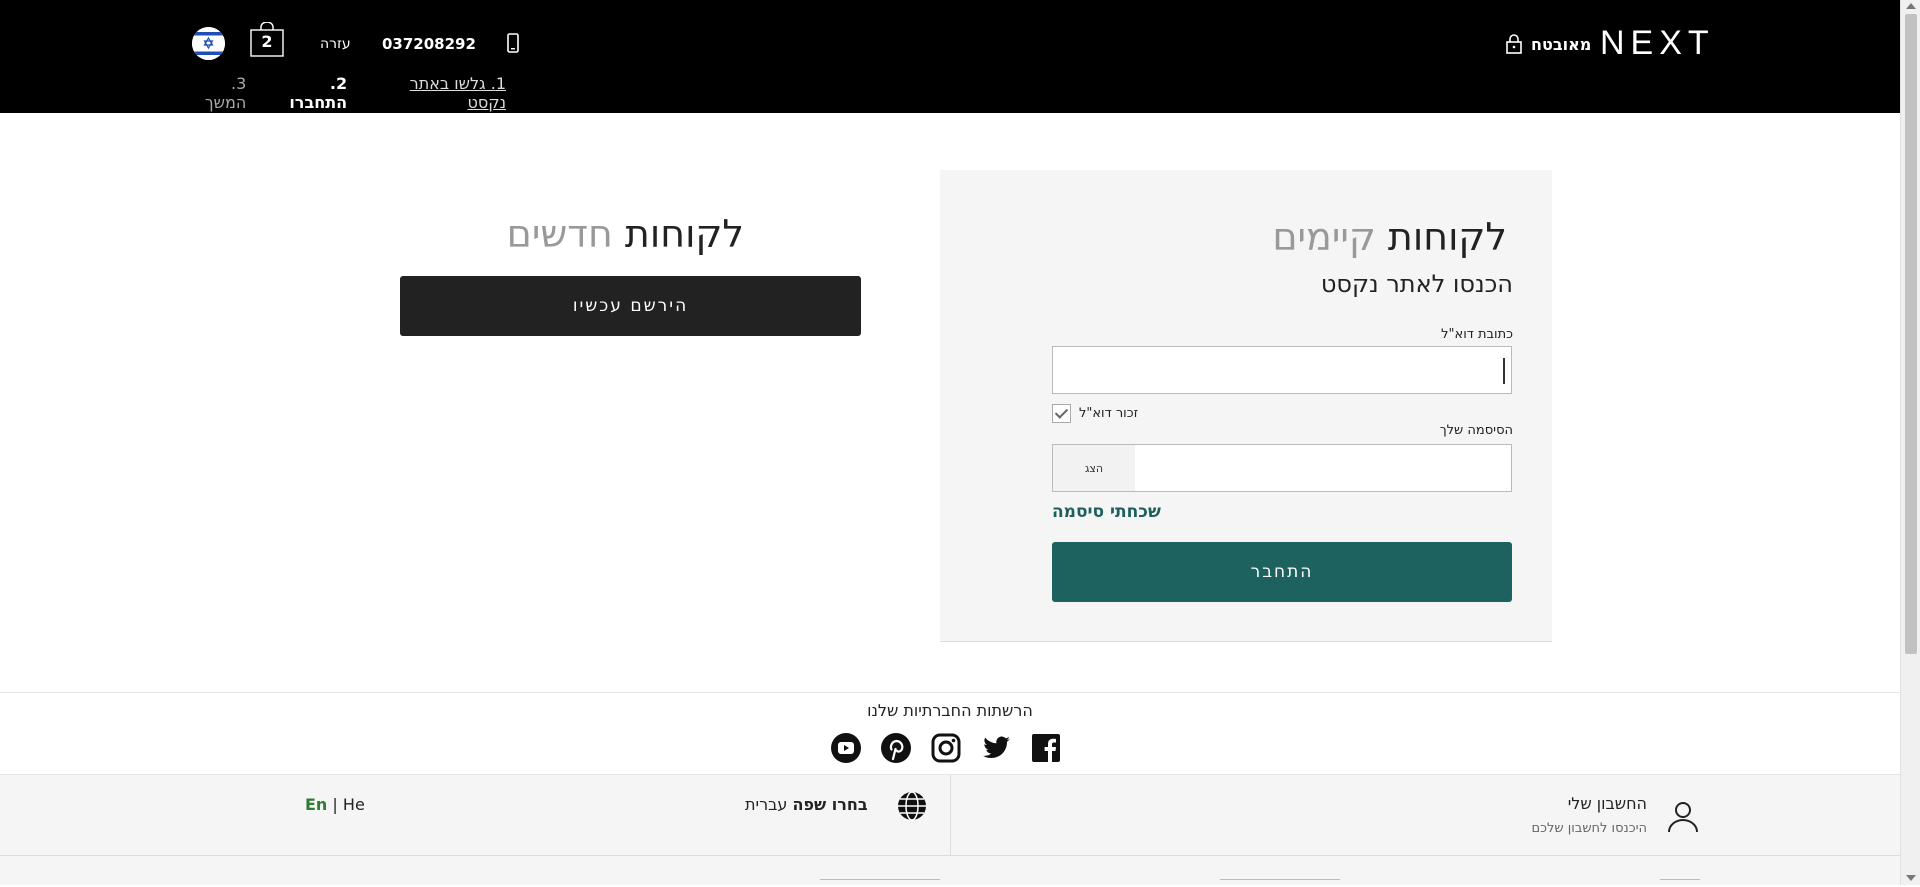  What do you see at coordinates (1476, 430) in the screenshot?
I see `password-label: הסיסמה שלך` at bounding box center [1476, 430].